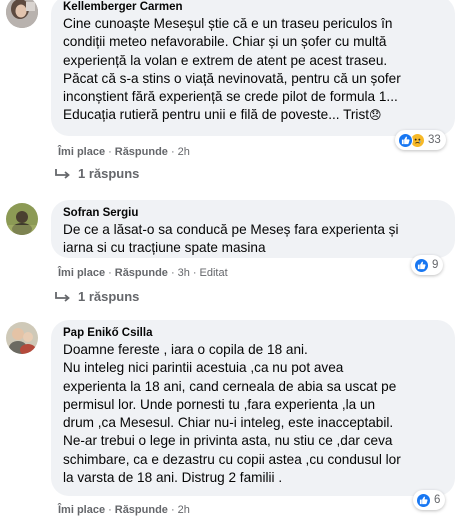 Image resolution: width=471 pixels, height=521 pixels. Describe the element at coordinates (375, 115) in the screenshot. I see `sad-face-emoji-icon: 😞` at that location.